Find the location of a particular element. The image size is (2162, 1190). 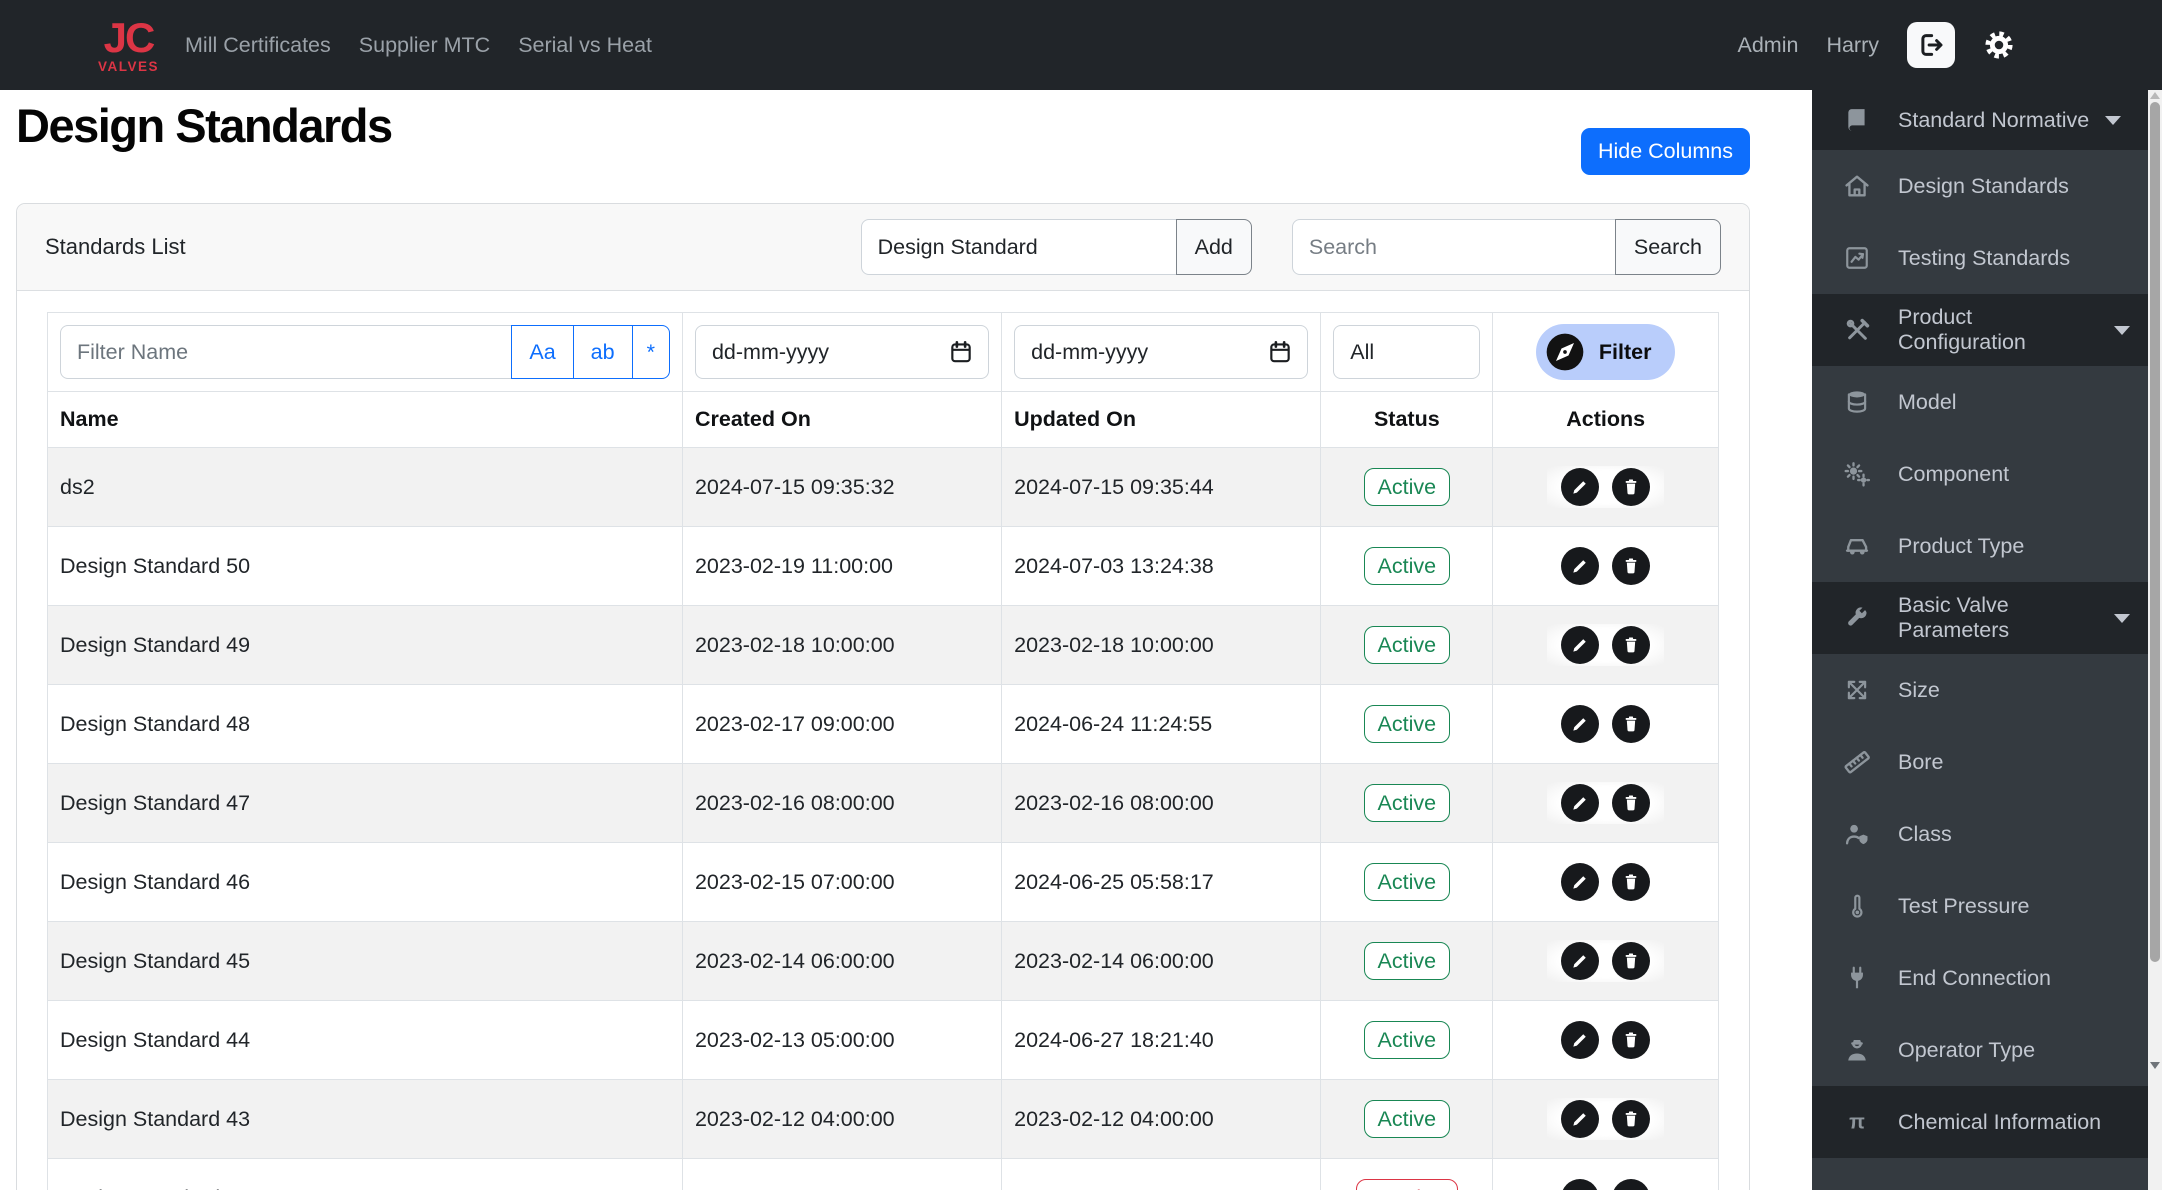

home-icon is located at coordinates (1857, 186).